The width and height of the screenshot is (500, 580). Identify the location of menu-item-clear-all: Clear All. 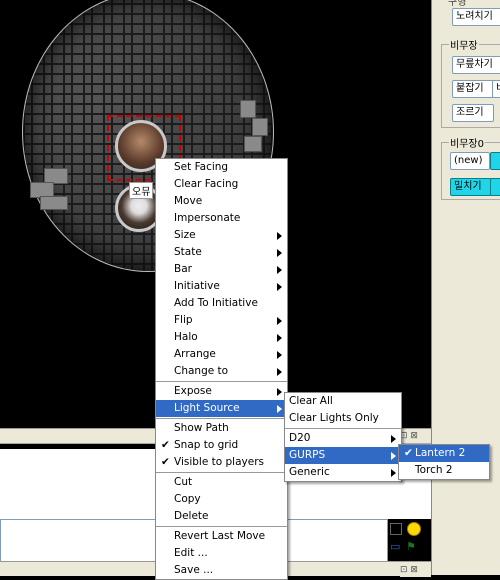
(343, 401).